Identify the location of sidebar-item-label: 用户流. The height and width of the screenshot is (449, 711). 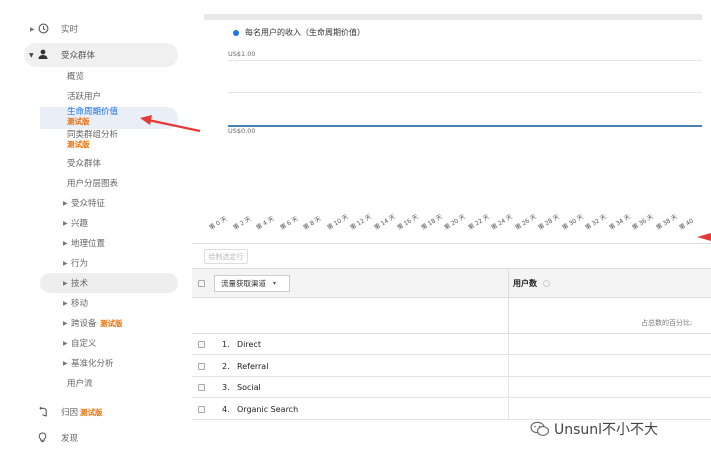
(80, 384).